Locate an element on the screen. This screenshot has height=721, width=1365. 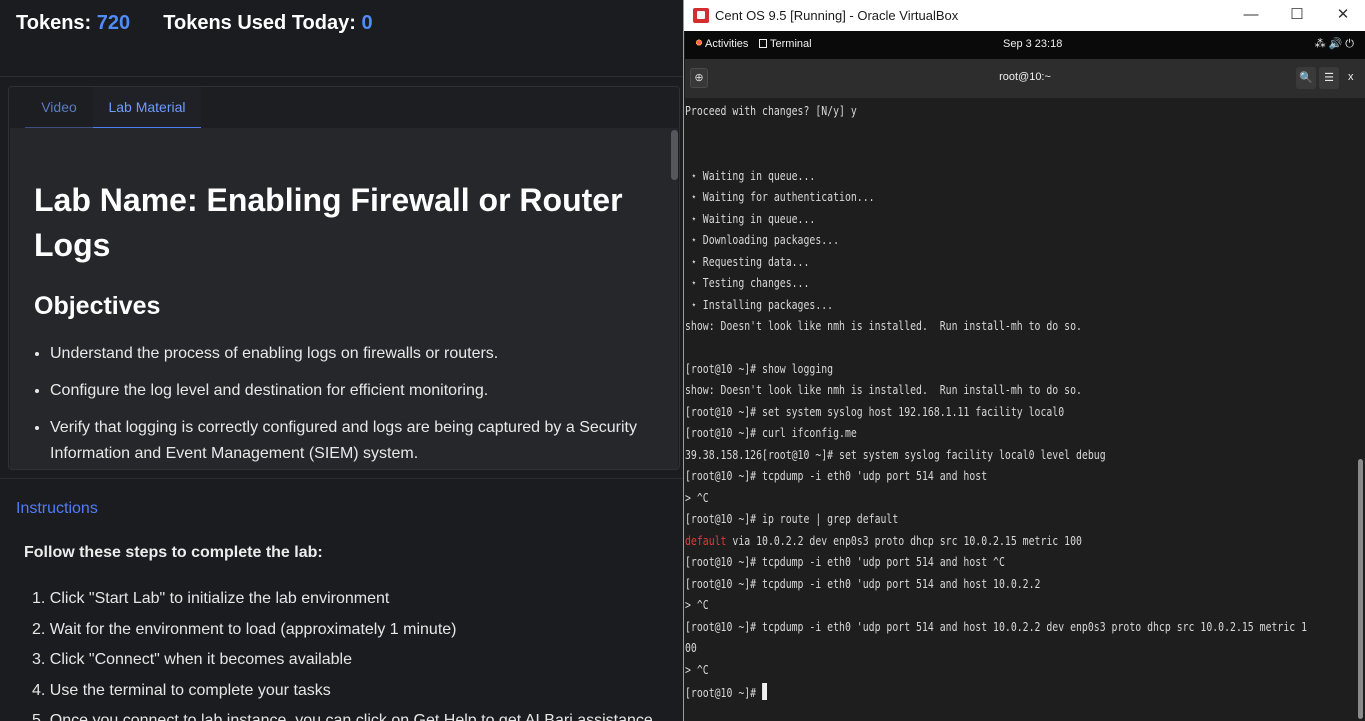
prompt-text: [root@10 ~]# is located at coordinates (724, 693).